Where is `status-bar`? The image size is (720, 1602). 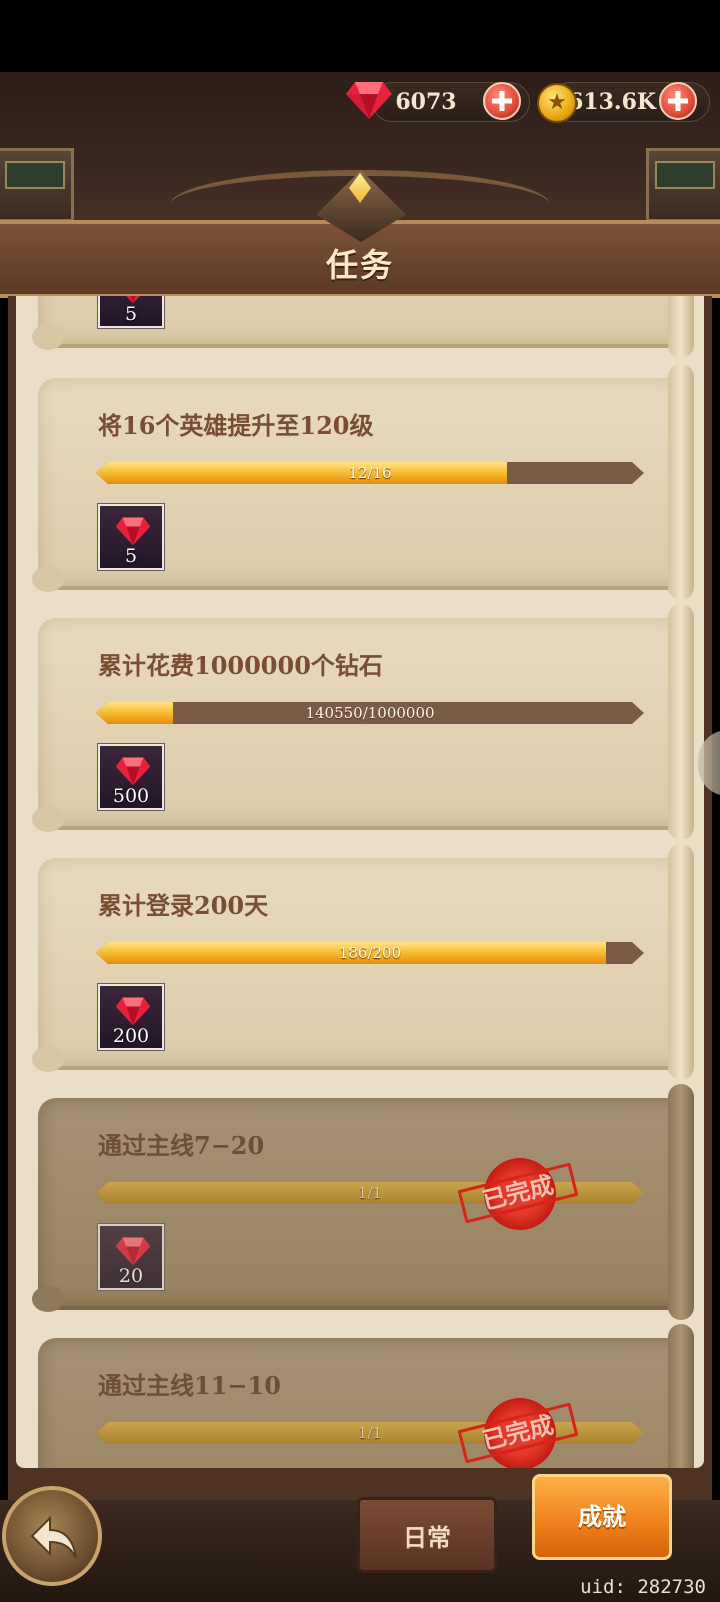 status-bar is located at coordinates (360, 36).